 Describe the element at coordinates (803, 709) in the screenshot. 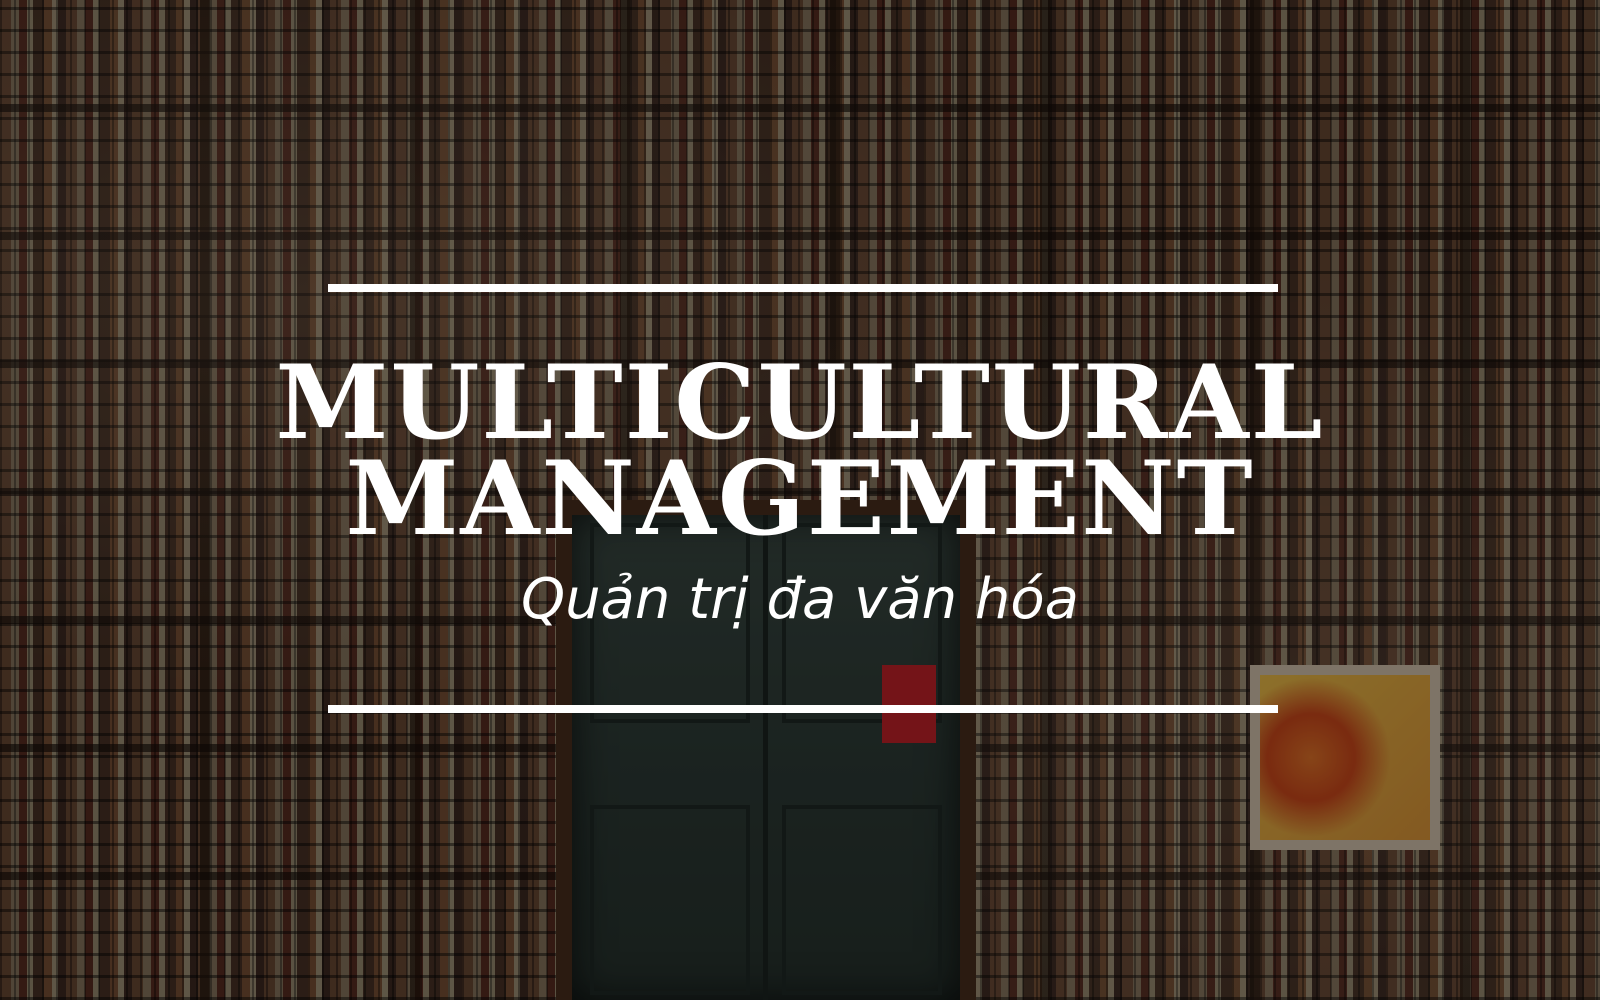

I see `bottom-rule` at that location.